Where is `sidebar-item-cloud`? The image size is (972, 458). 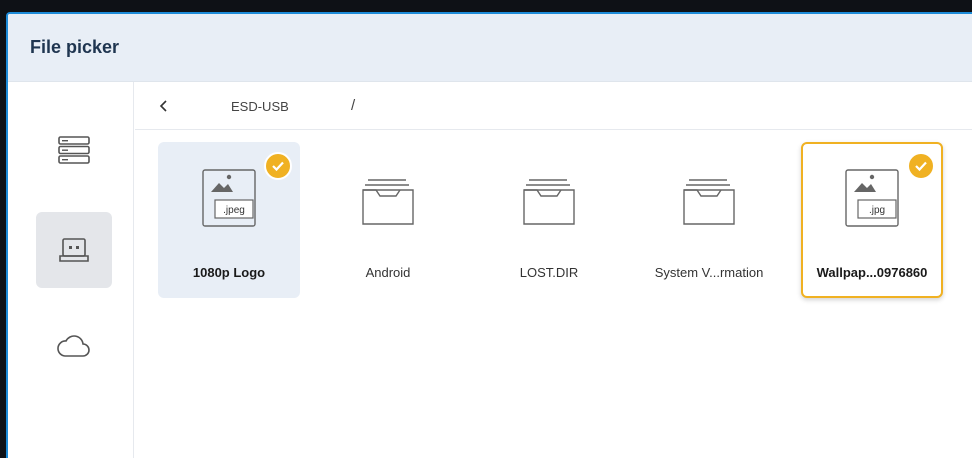
sidebar-item-cloud is located at coordinates (74, 346).